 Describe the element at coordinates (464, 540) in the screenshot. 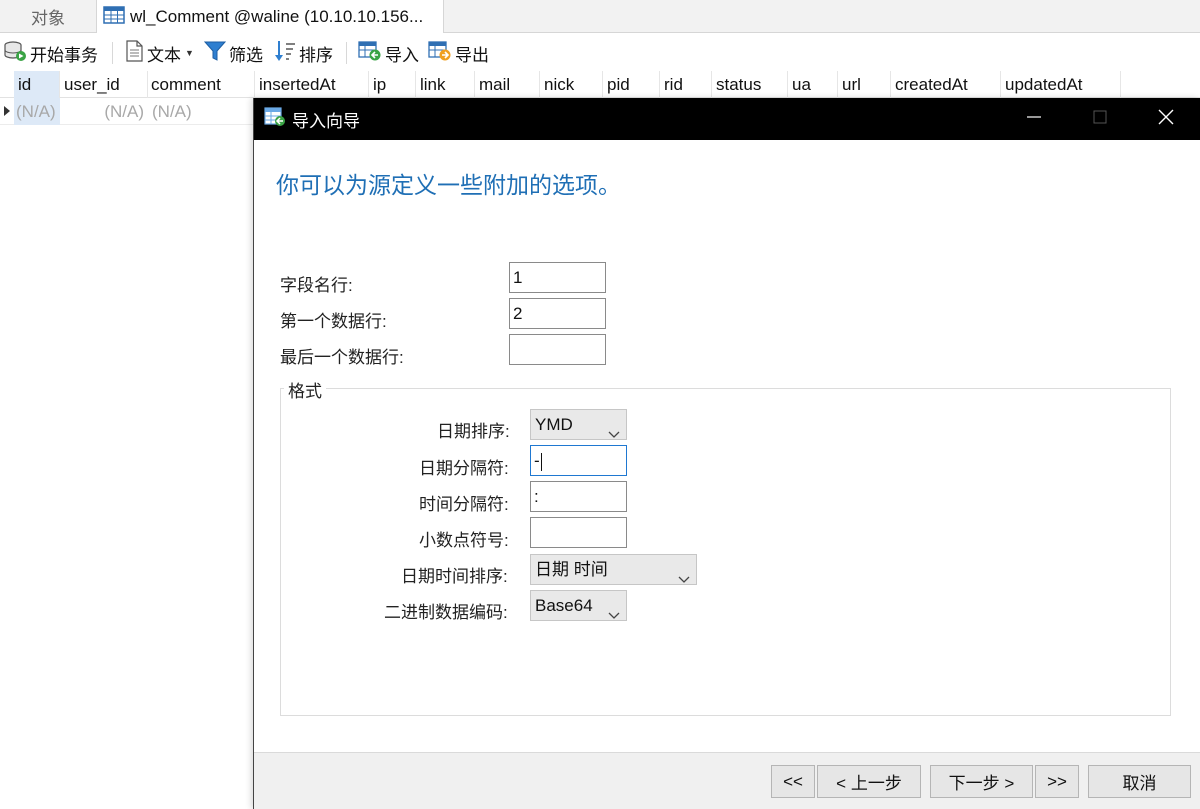

I see `decimal-symbol-label: 小数点符号:` at that location.